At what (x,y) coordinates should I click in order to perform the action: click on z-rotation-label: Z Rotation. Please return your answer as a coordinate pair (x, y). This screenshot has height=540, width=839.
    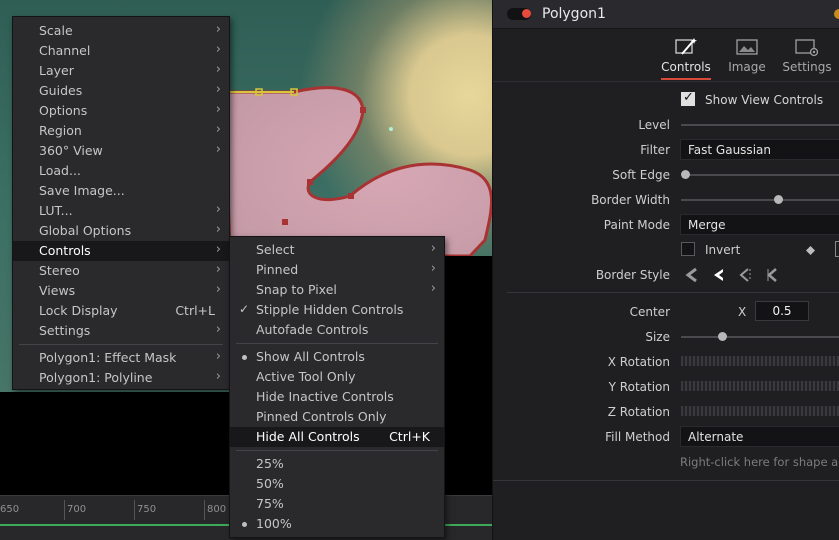
    Looking at the image, I should click on (638, 412).